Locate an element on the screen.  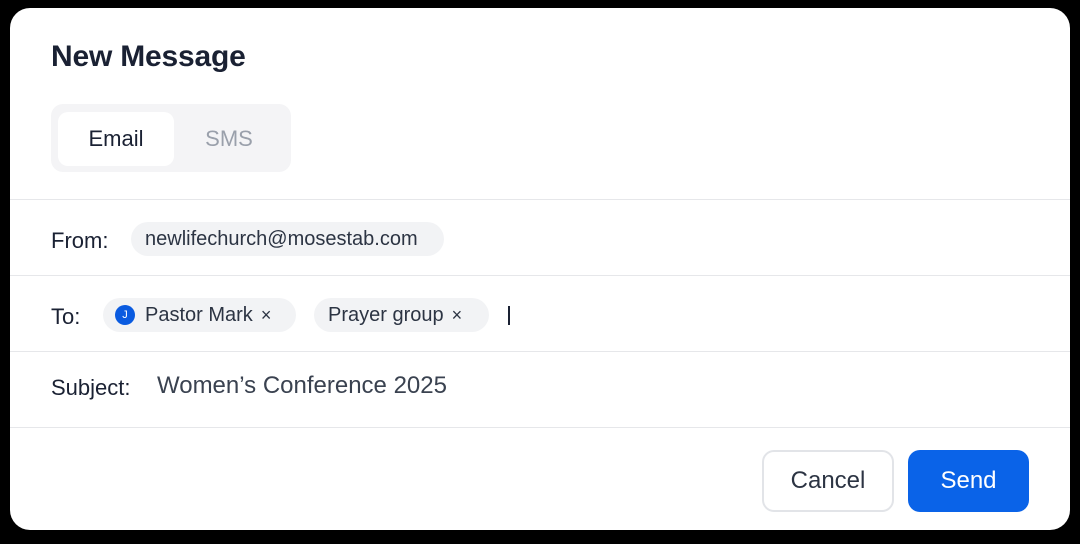
recipient-chip-pastor-mark: J Pastor Mark × is located at coordinates (199, 315).